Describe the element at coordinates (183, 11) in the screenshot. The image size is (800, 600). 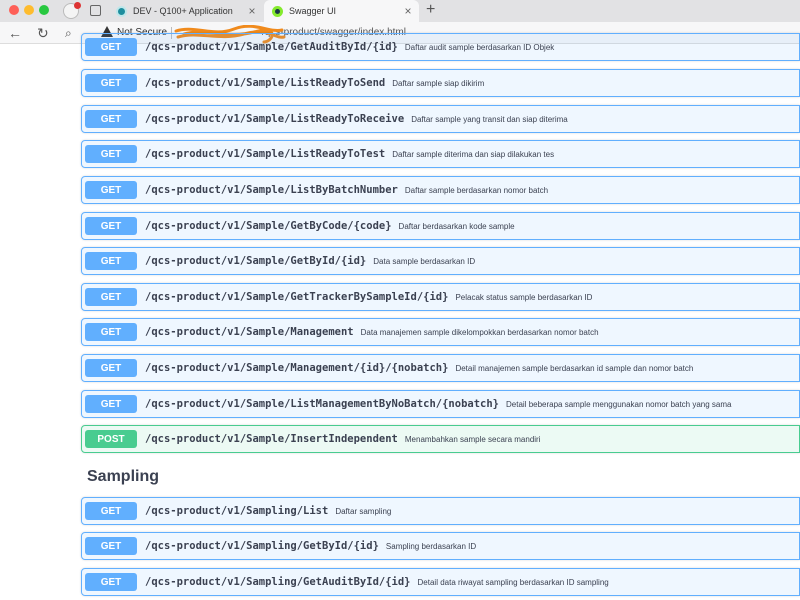
I see `tab-label: DEV - Q100+ Application` at that location.